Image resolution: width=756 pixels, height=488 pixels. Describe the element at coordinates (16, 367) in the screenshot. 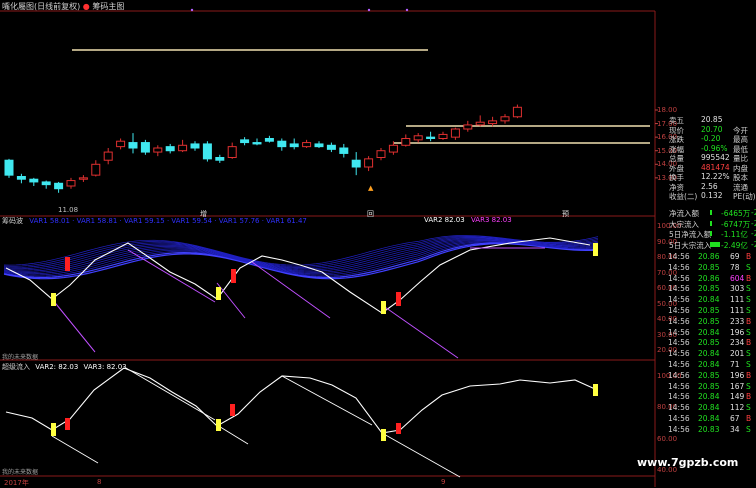

I see `panel2-title: 超级流入` at that location.